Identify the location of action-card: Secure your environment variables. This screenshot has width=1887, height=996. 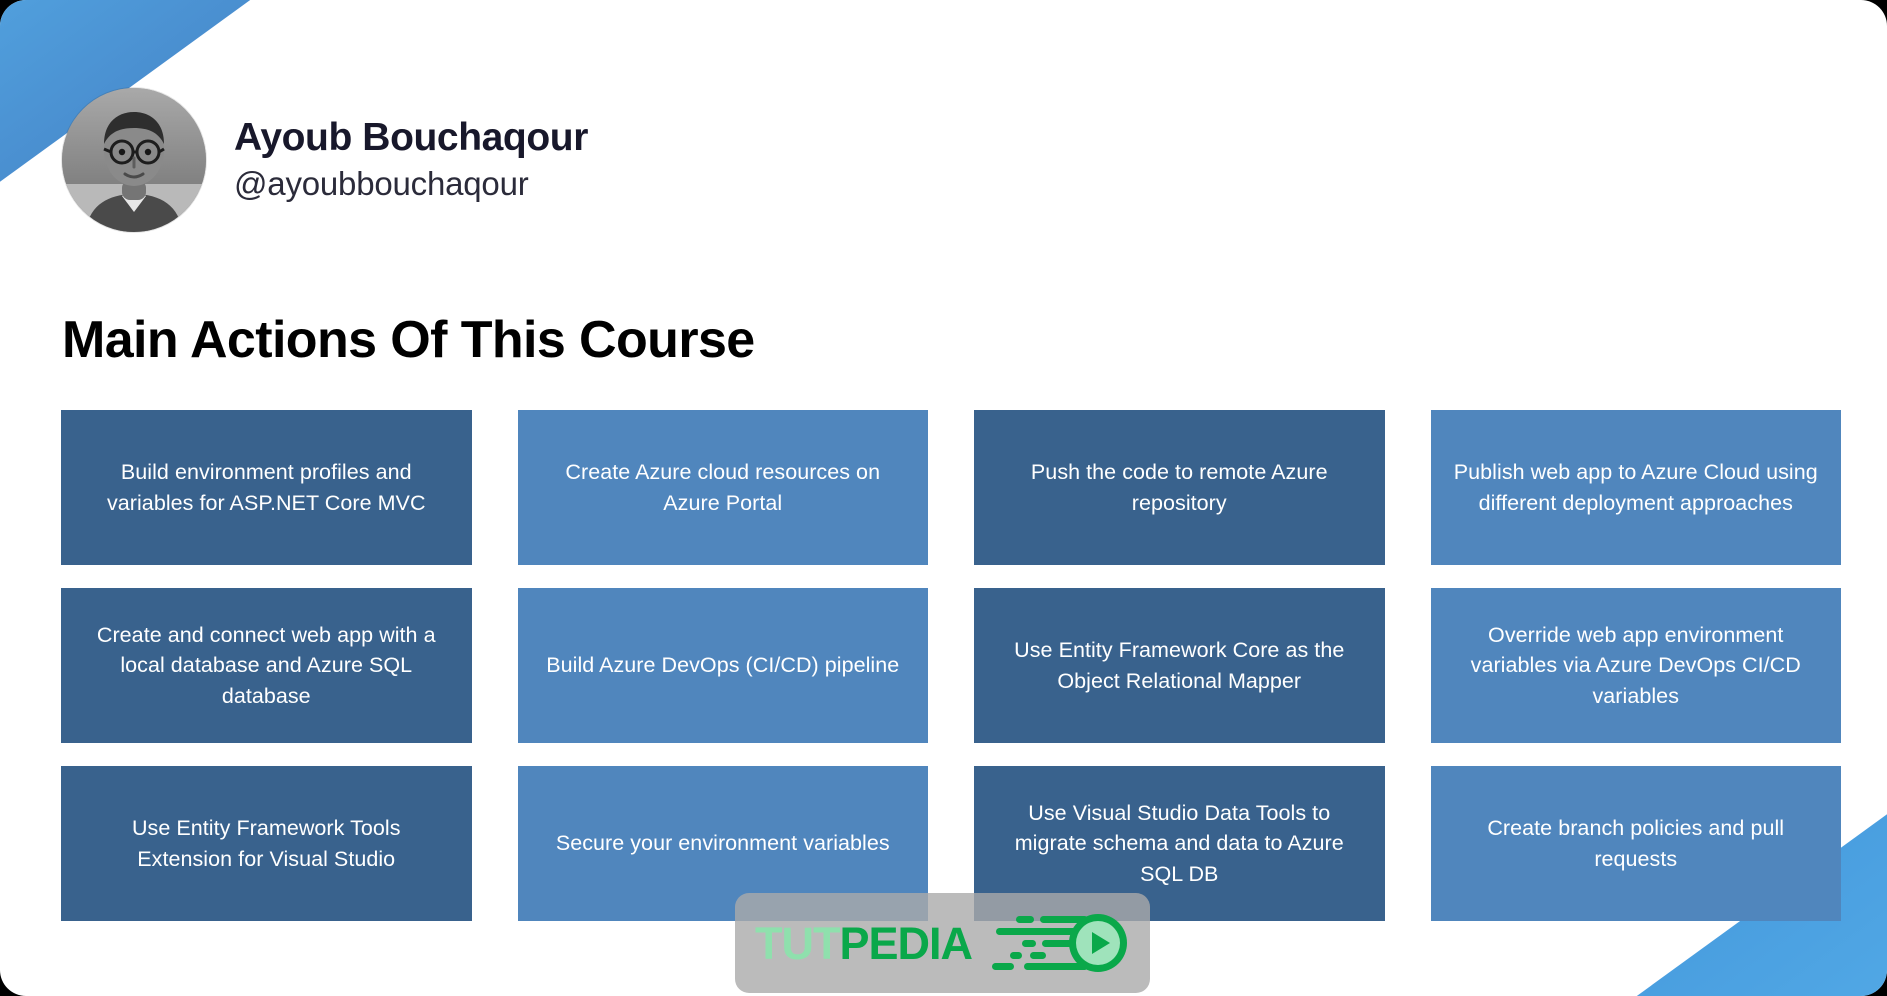
(722, 843).